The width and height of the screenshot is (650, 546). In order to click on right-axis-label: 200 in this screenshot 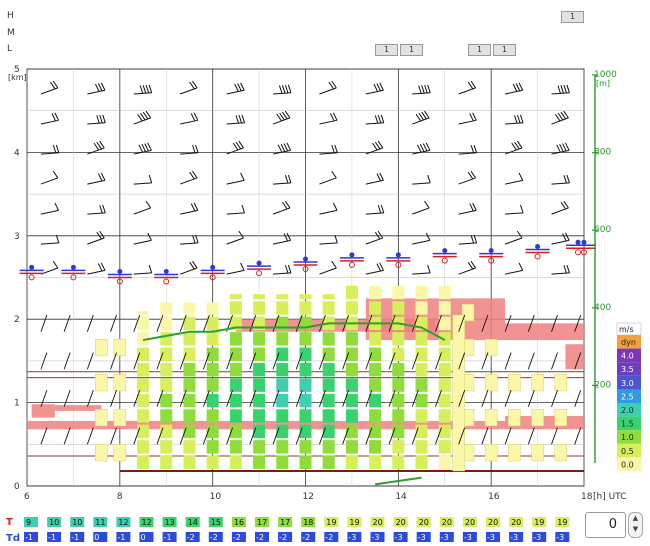, I will do `click(602, 385)`.